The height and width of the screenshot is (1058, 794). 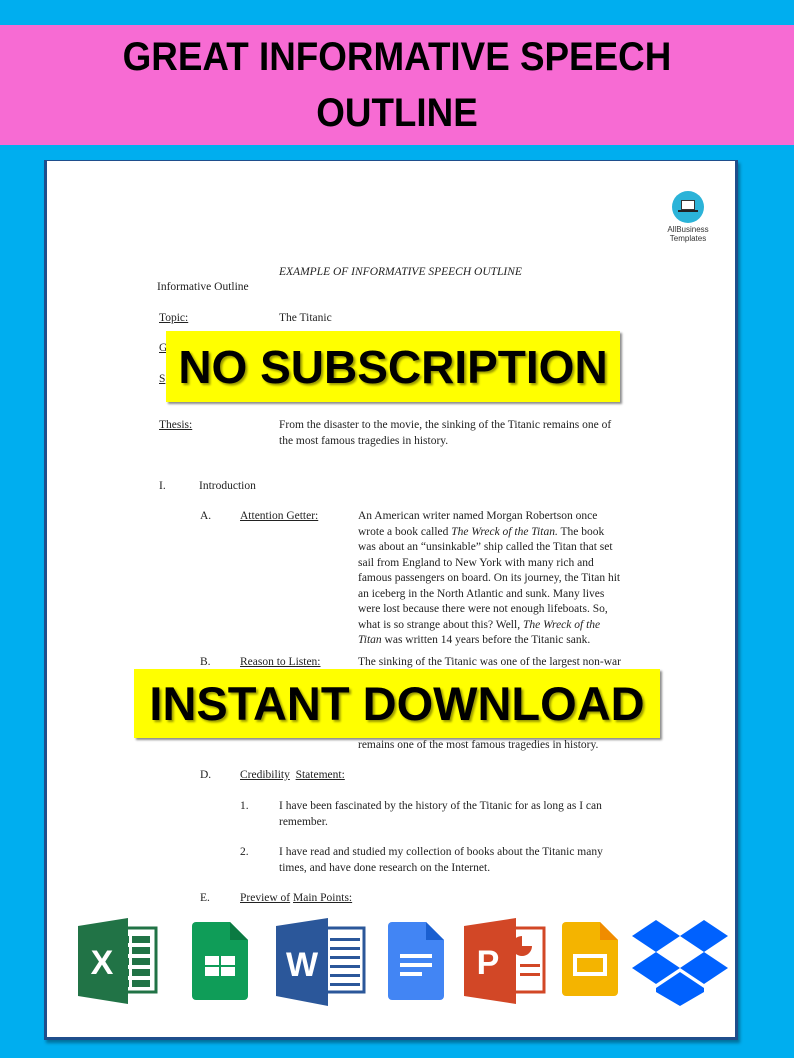 What do you see at coordinates (321, 962) in the screenshot?
I see `word-icon: W` at bounding box center [321, 962].